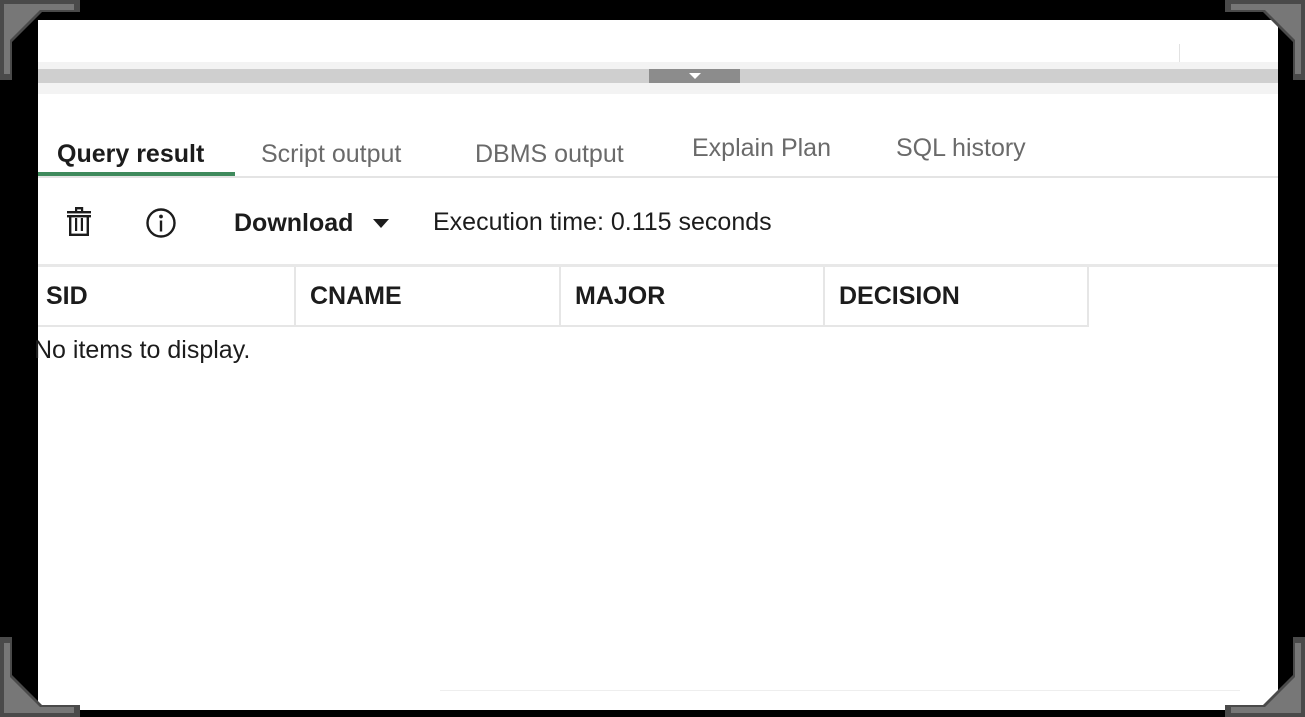 This screenshot has width=1305, height=717. I want to click on column-header-decision: DECISION, so click(957, 296).